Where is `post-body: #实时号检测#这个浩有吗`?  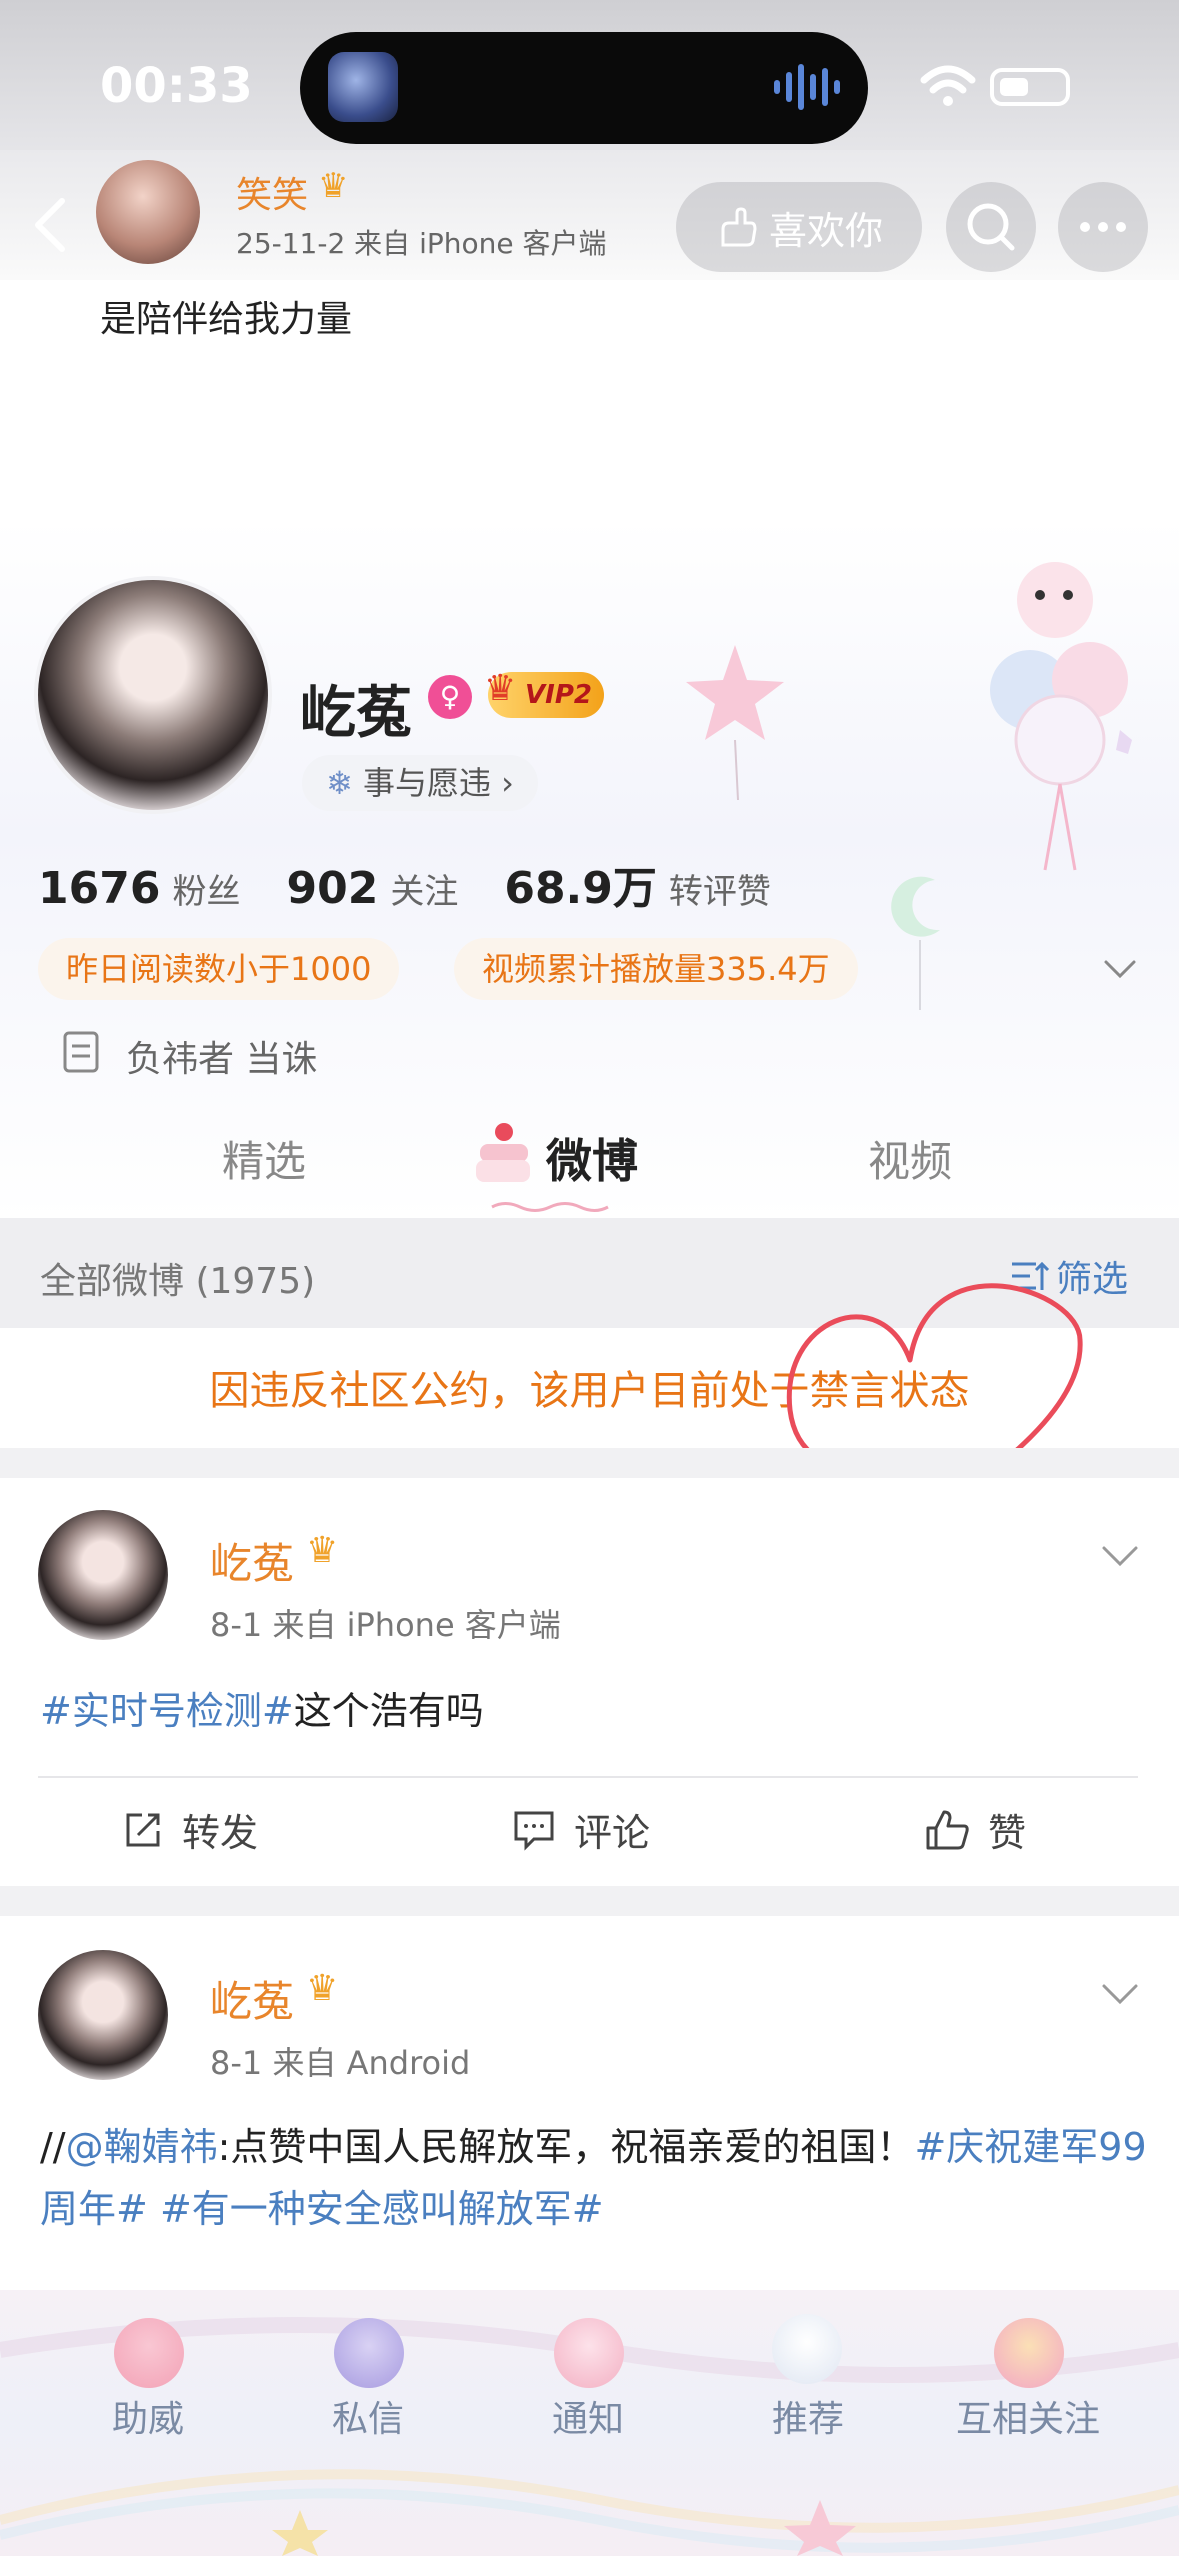
post-body: #实时号检测#这个浩有吗 is located at coordinates (595, 1711).